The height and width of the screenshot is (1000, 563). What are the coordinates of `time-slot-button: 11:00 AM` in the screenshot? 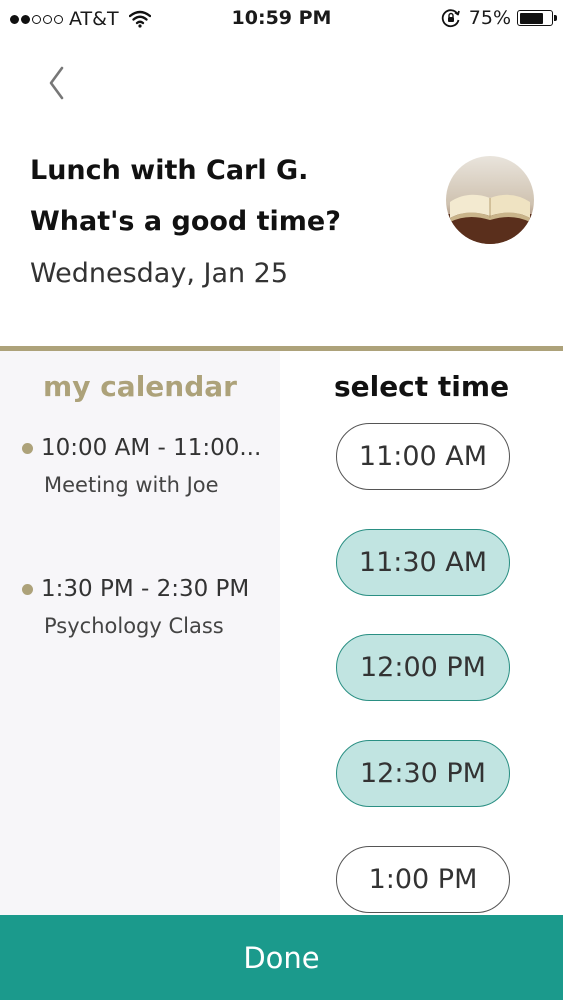 It's located at (423, 456).